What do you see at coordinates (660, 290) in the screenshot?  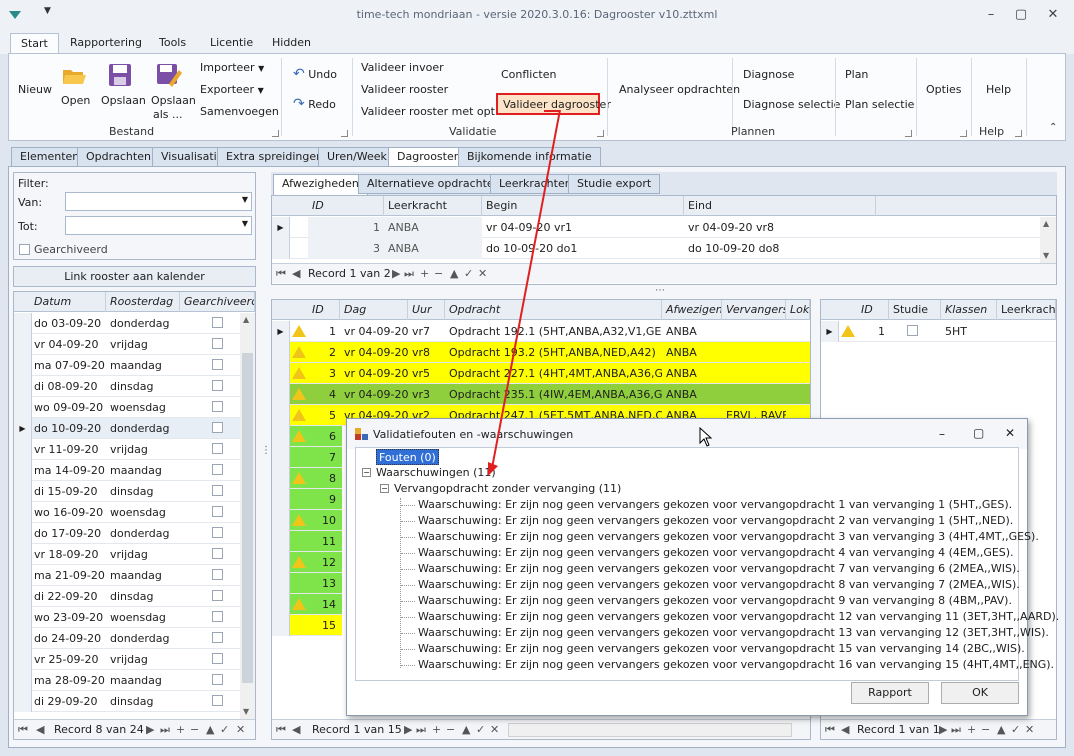 I see `horizontal-splitter: ⋯` at bounding box center [660, 290].